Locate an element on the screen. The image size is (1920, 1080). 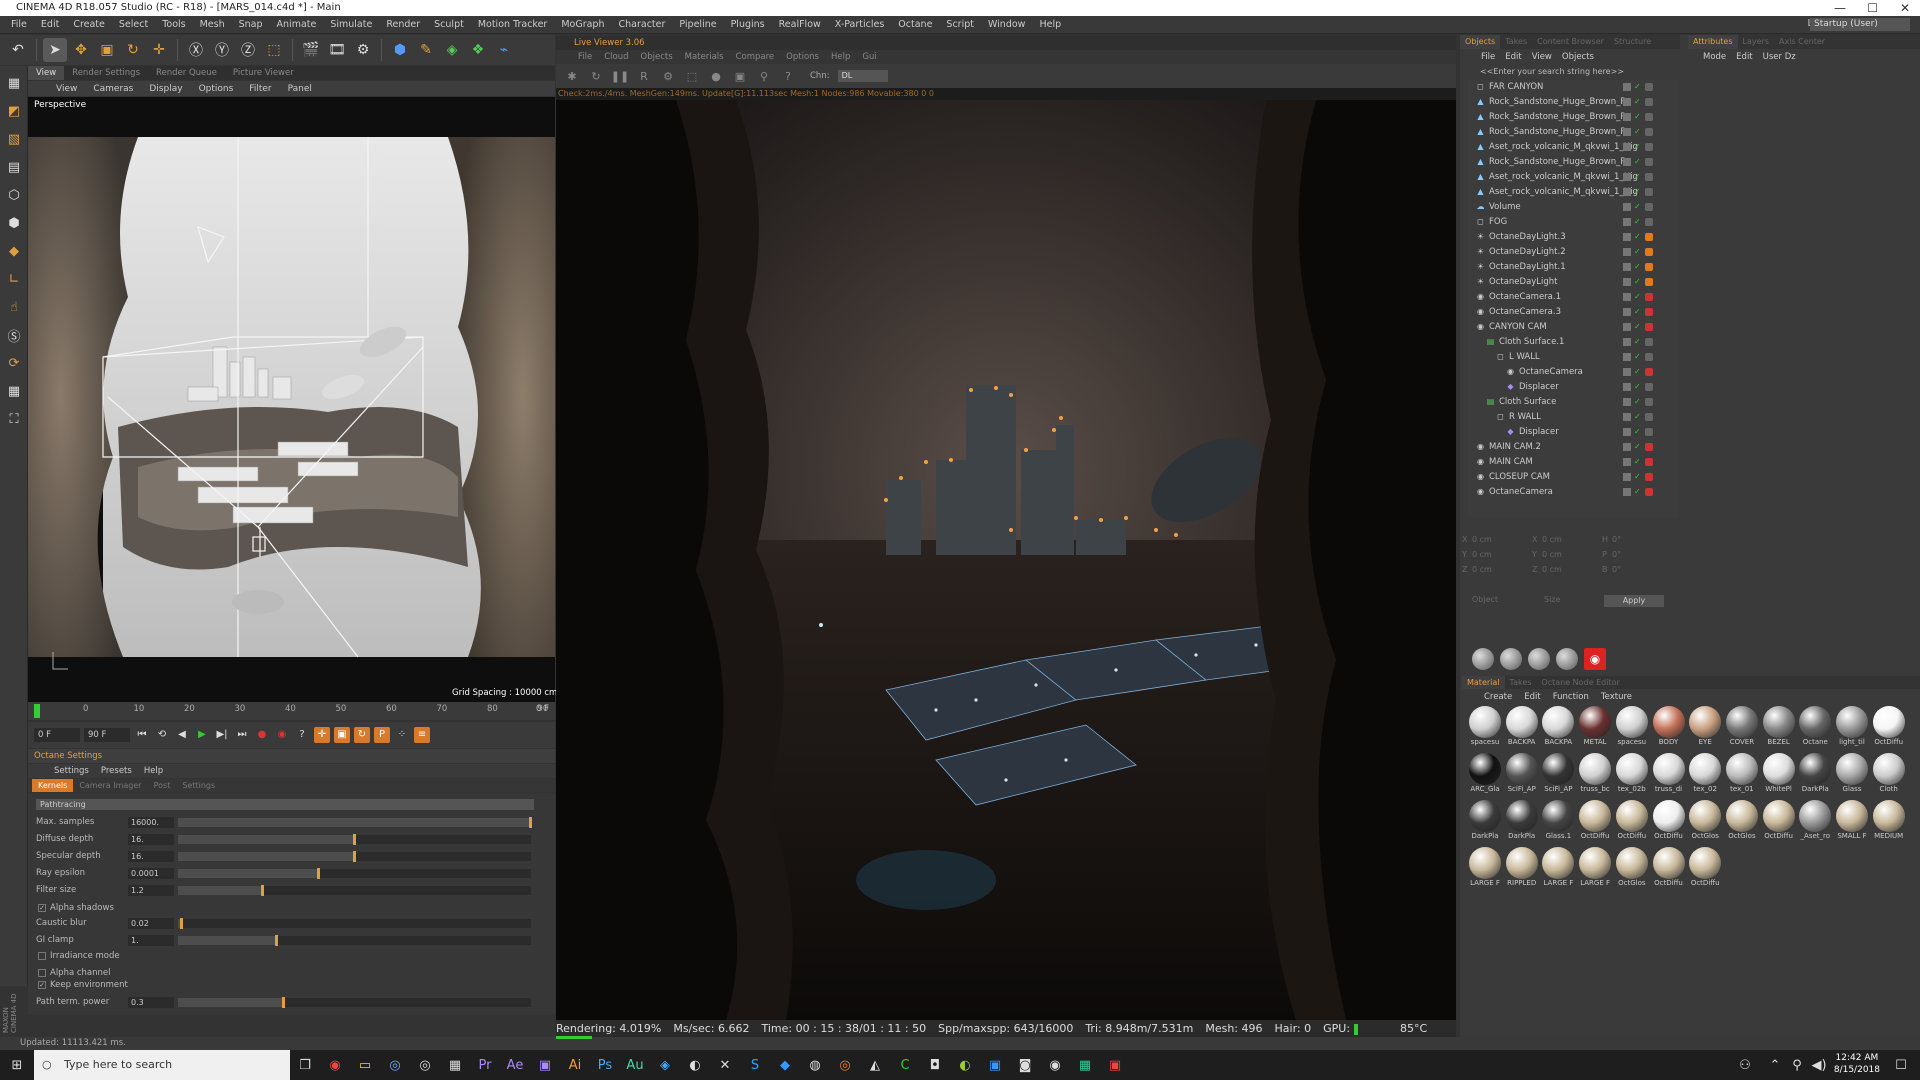
material-swatch: spacesu is located at coordinates (1485, 729).